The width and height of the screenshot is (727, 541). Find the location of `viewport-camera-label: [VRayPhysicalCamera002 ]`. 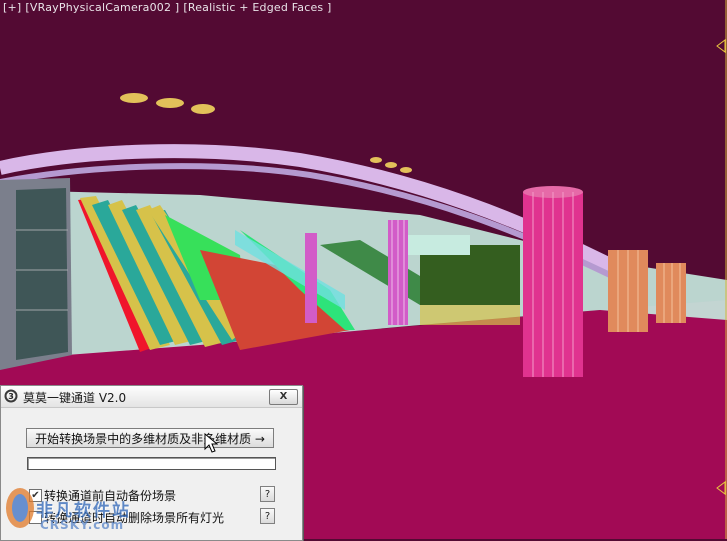

viewport-camera-label: [VRayPhysicalCamera002 ] is located at coordinates (102, 7).